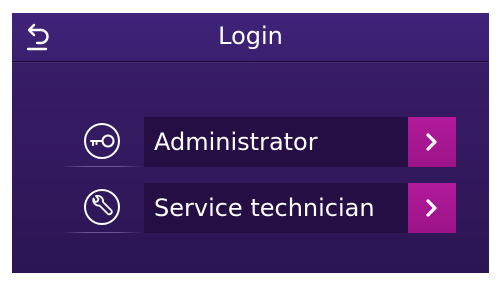 This screenshot has width=501, height=284. I want to click on service-technician-button: Service technician, so click(300, 208).